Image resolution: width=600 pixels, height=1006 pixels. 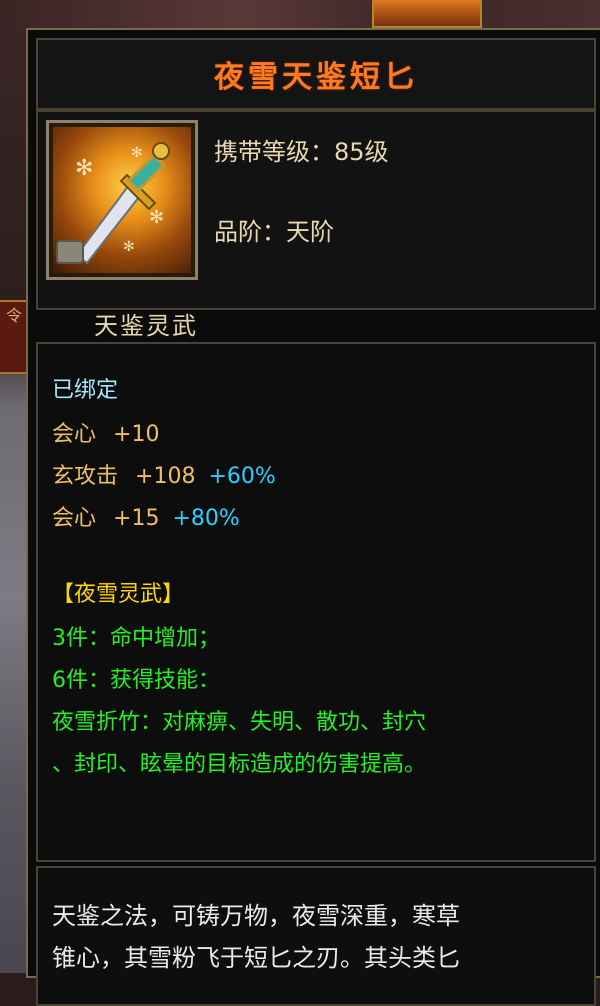 I want to click on description-line: 锥心，其雪粉飞于短匕之刃。其头类匕, so click(x=256, y=958).